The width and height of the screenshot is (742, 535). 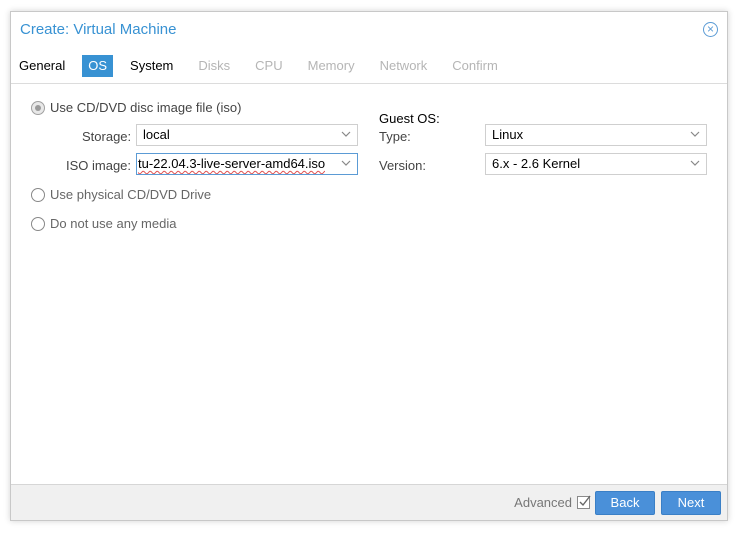 I want to click on tab-general: General, so click(x=42, y=66).